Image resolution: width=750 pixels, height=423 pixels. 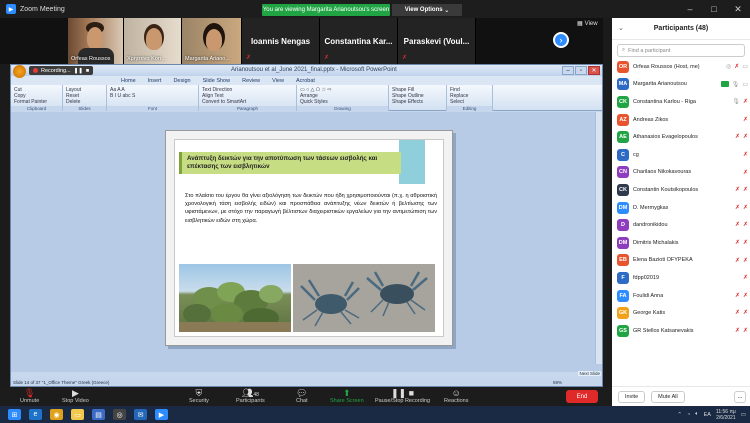 What do you see at coordinates (469, 102) in the screenshot?
I see `select-button: Select` at bounding box center [469, 102].